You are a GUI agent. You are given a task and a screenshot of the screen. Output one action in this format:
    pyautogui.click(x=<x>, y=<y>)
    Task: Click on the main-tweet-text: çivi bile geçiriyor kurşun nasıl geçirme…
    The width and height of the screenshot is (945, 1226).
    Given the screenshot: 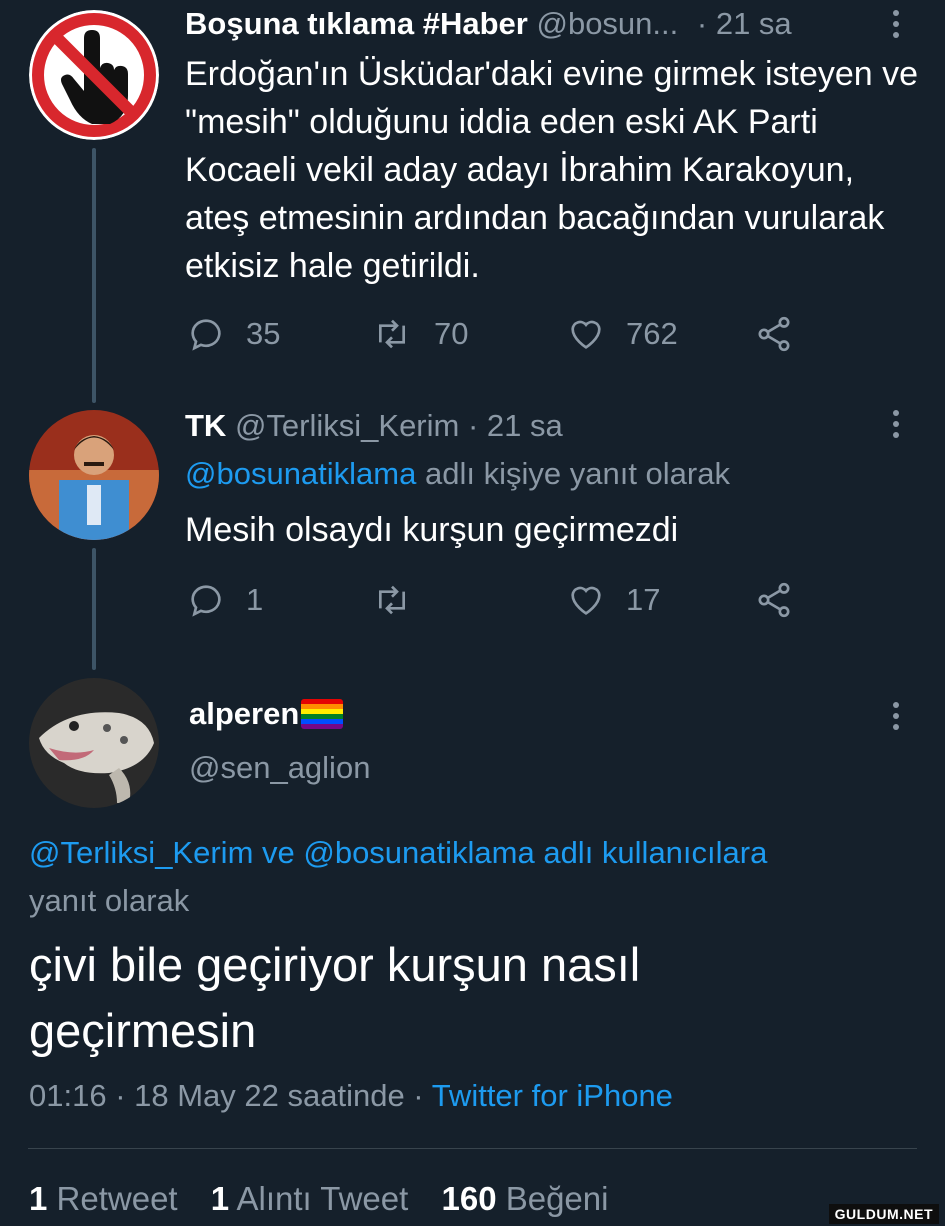 What is the action you would take?
    pyautogui.click(x=335, y=997)
    